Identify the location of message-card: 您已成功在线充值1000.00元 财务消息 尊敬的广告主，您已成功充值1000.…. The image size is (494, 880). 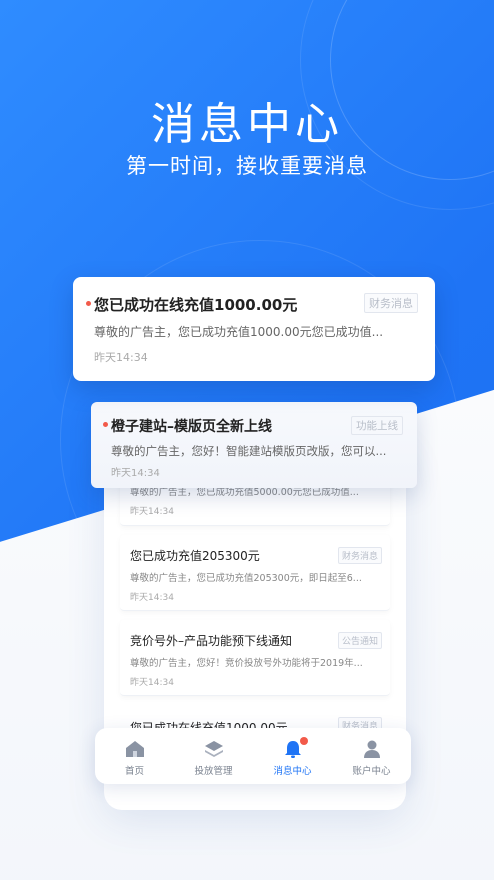
(254, 329).